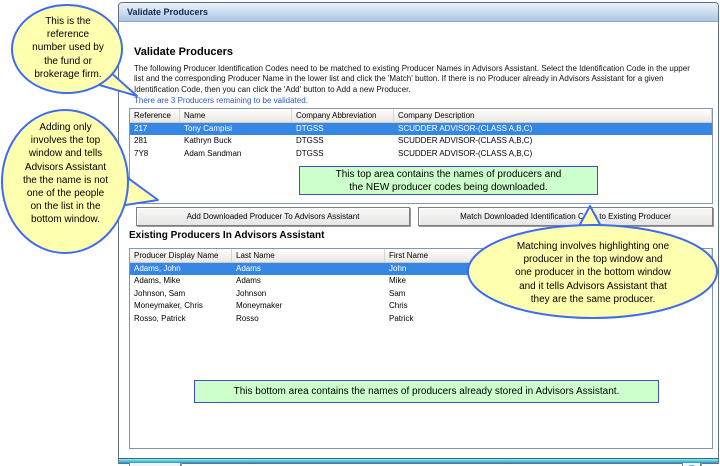 The height and width of the screenshot is (466, 720). What do you see at coordinates (208, 141) in the screenshot?
I see `cell-name: Kathryn Buck` at bounding box center [208, 141].